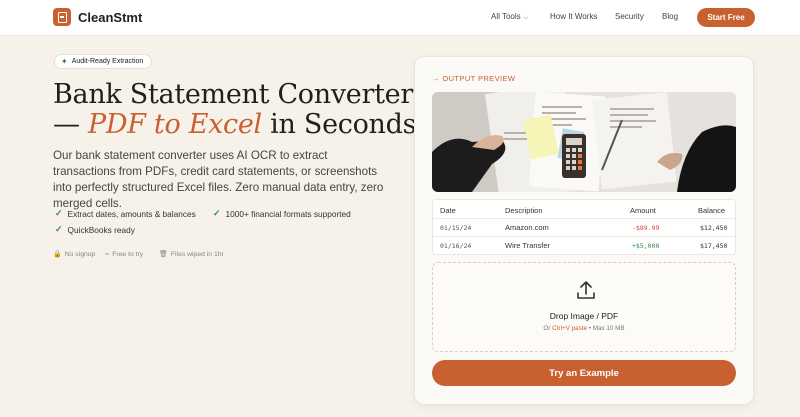 The height and width of the screenshot is (417, 800). Describe the element at coordinates (339, 124) in the screenshot. I see `title-end: in Seconds` at that location.